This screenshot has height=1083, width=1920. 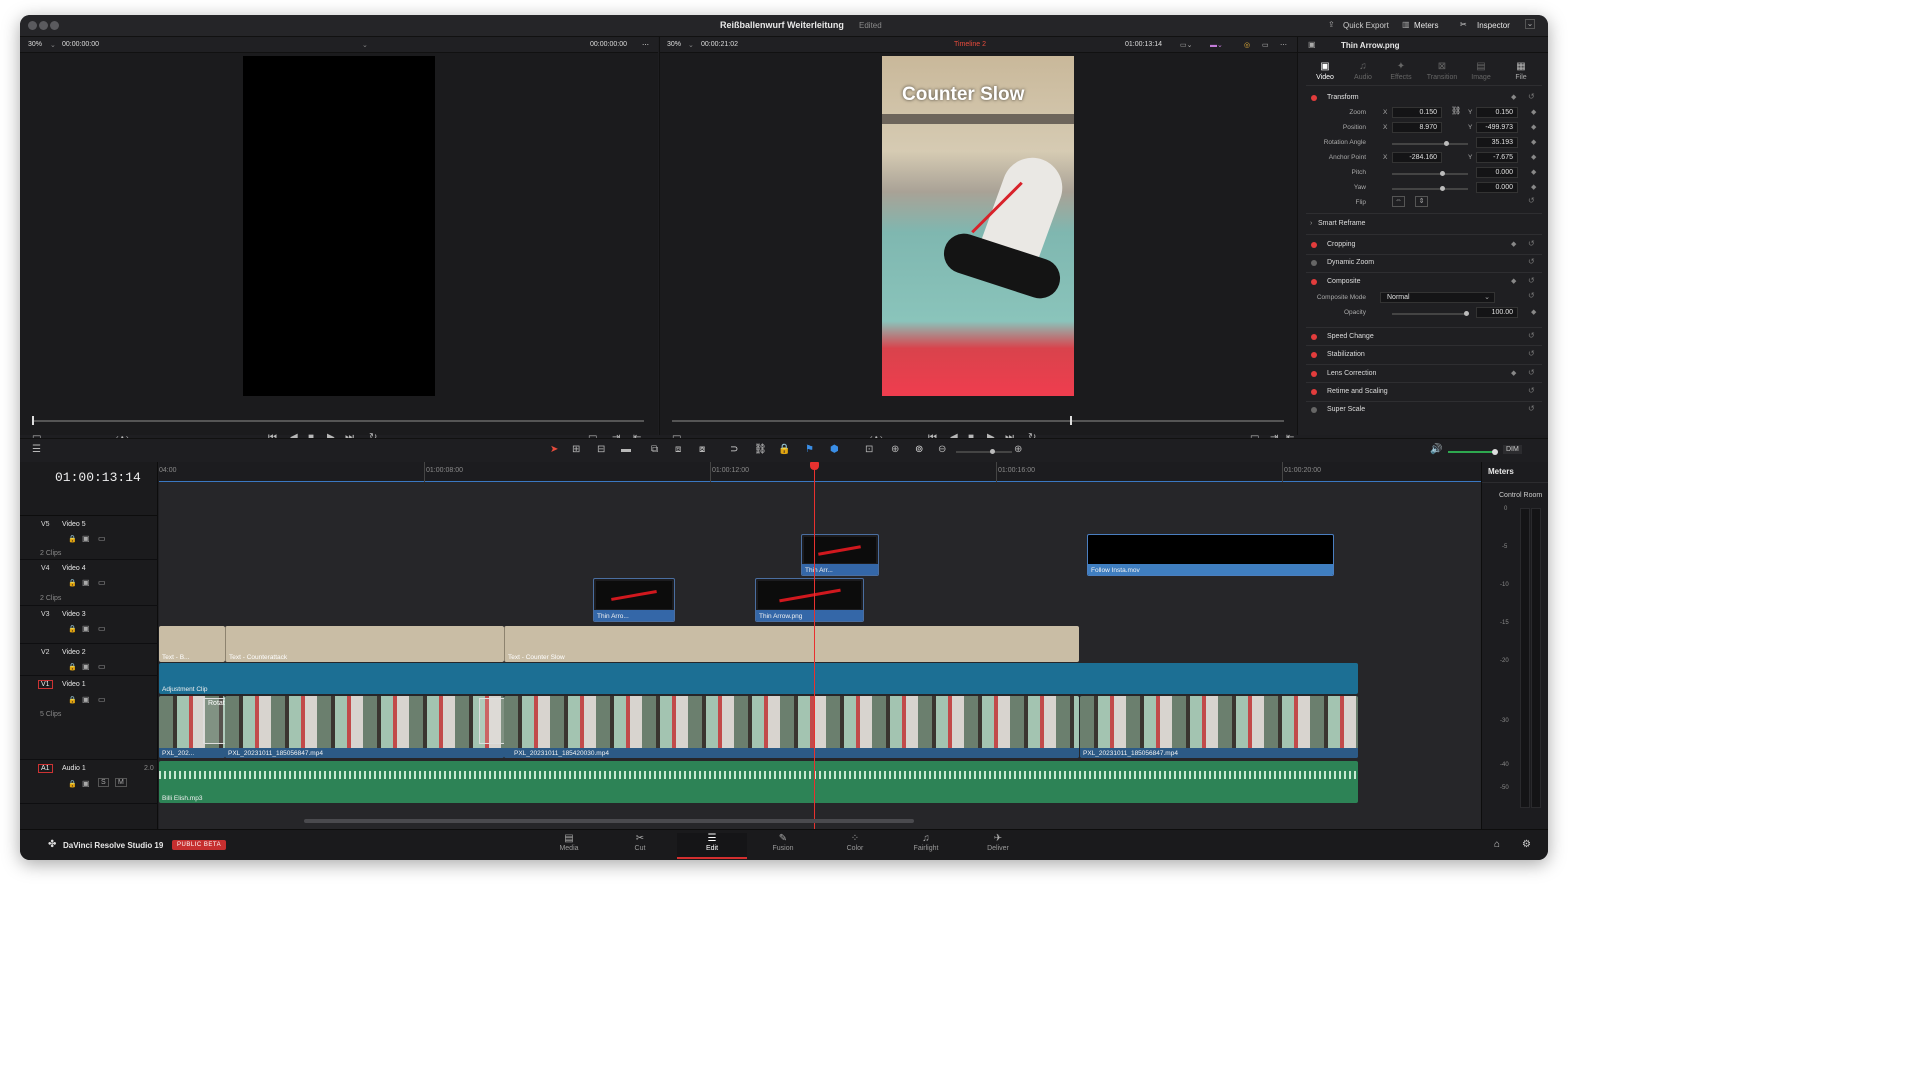 I want to click on zoom-full-icon: ⊡, so click(x=869, y=450).